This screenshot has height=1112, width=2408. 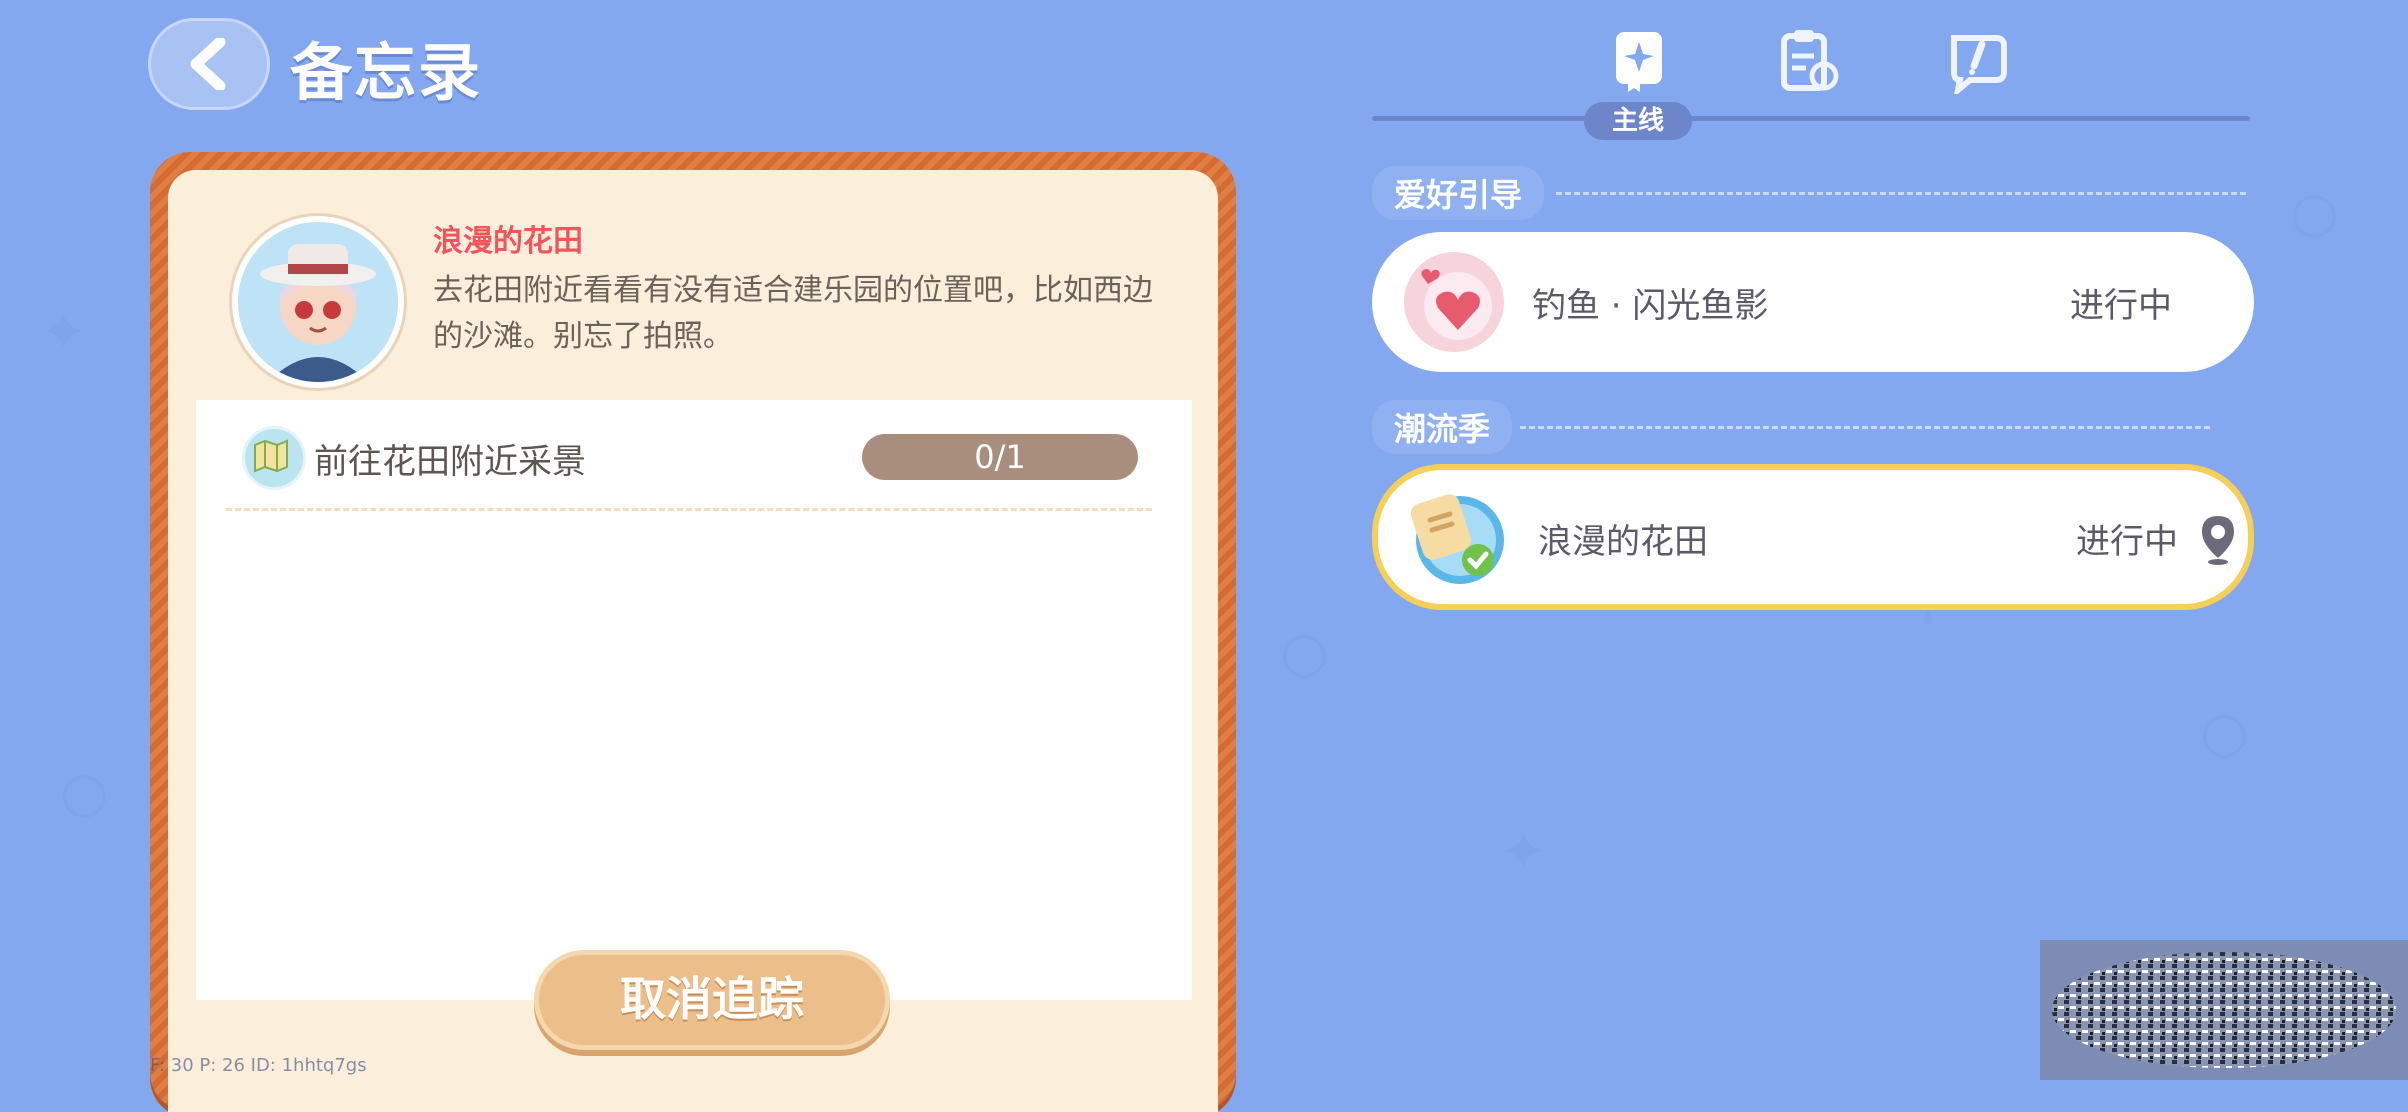 What do you see at coordinates (1811, 118) in the screenshot?
I see `tab-underline` at bounding box center [1811, 118].